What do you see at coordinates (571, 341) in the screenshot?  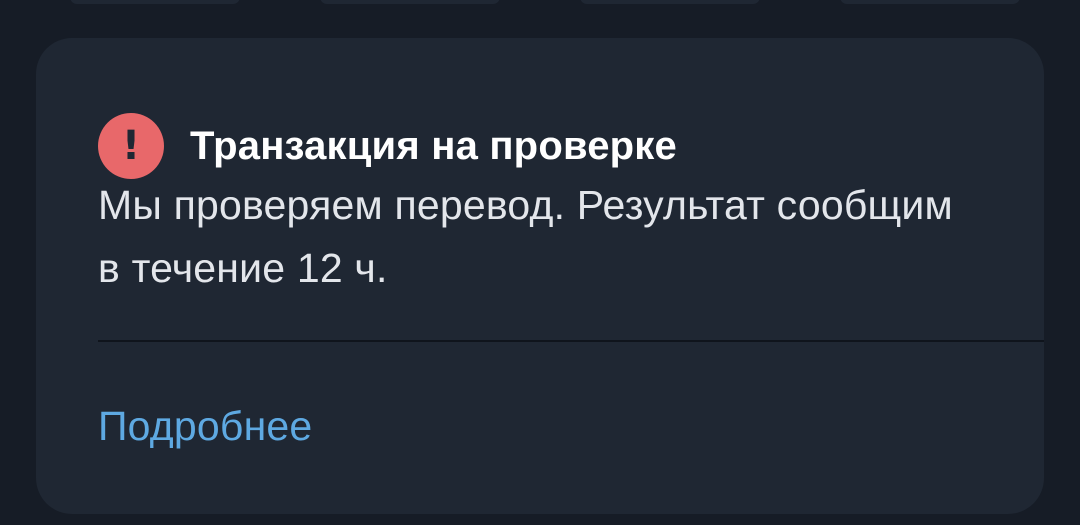 I see `divider` at bounding box center [571, 341].